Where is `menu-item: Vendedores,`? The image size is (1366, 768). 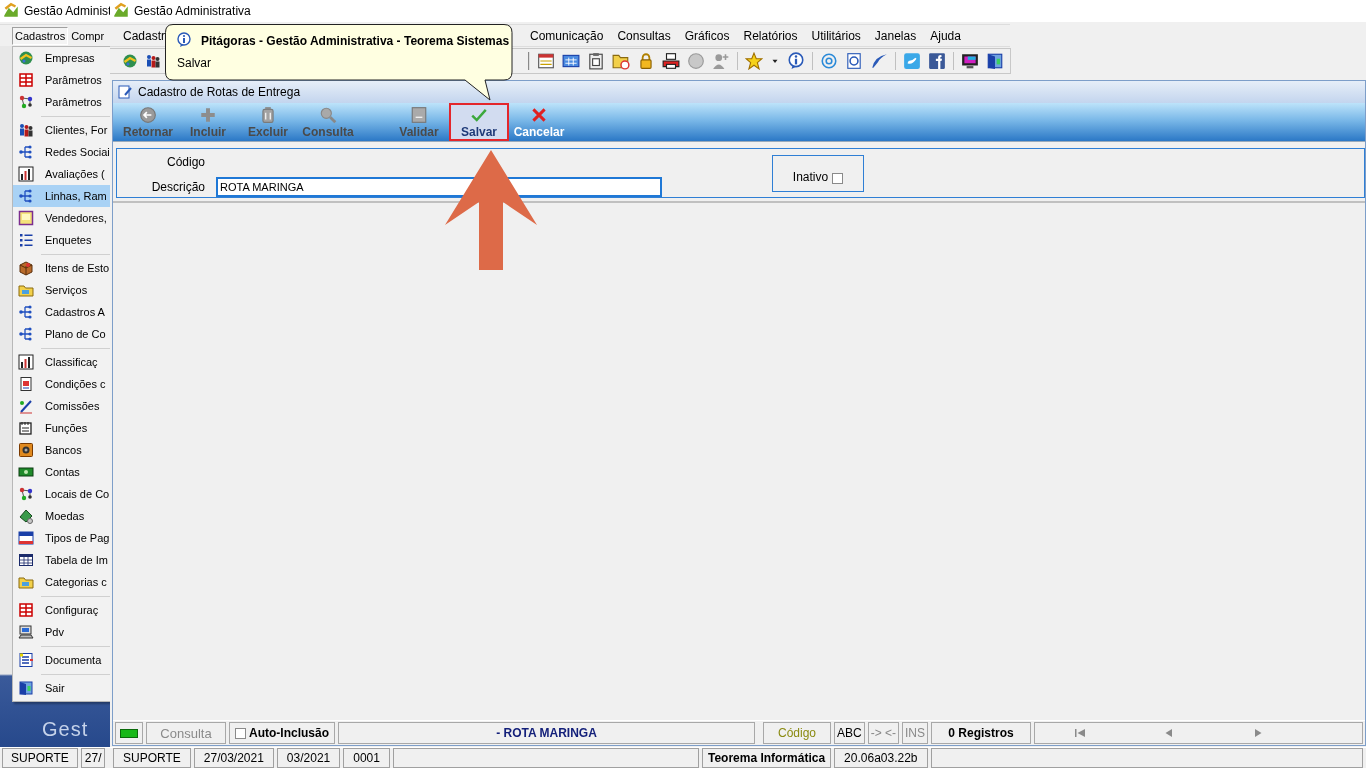 menu-item: Vendedores, is located at coordinates (61, 218).